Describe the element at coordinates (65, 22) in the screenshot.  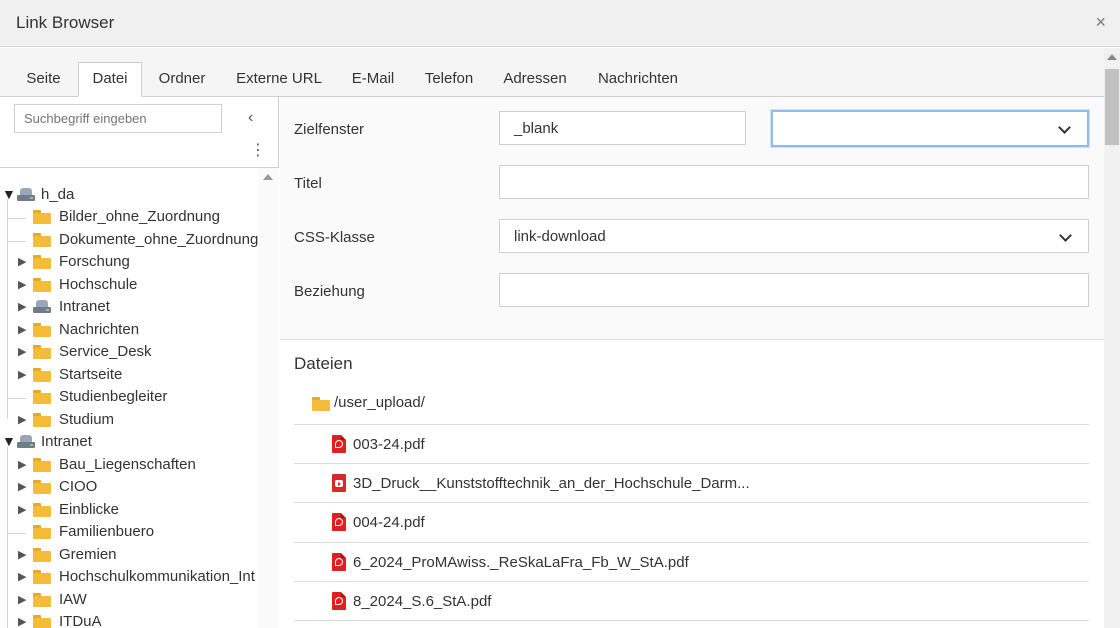
I see `window-title: Link Browser` at that location.